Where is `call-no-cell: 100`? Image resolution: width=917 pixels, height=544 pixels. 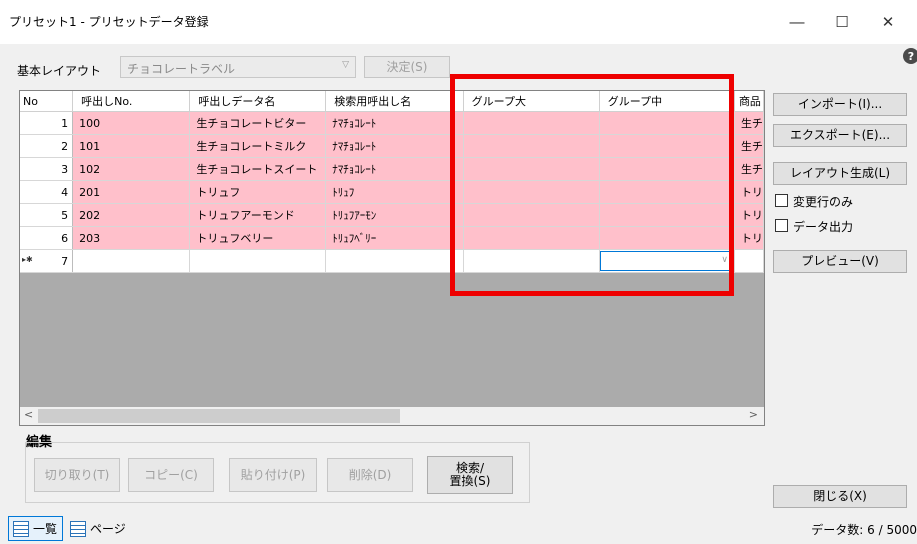
call-no-cell: 100 is located at coordinates (131, 123).